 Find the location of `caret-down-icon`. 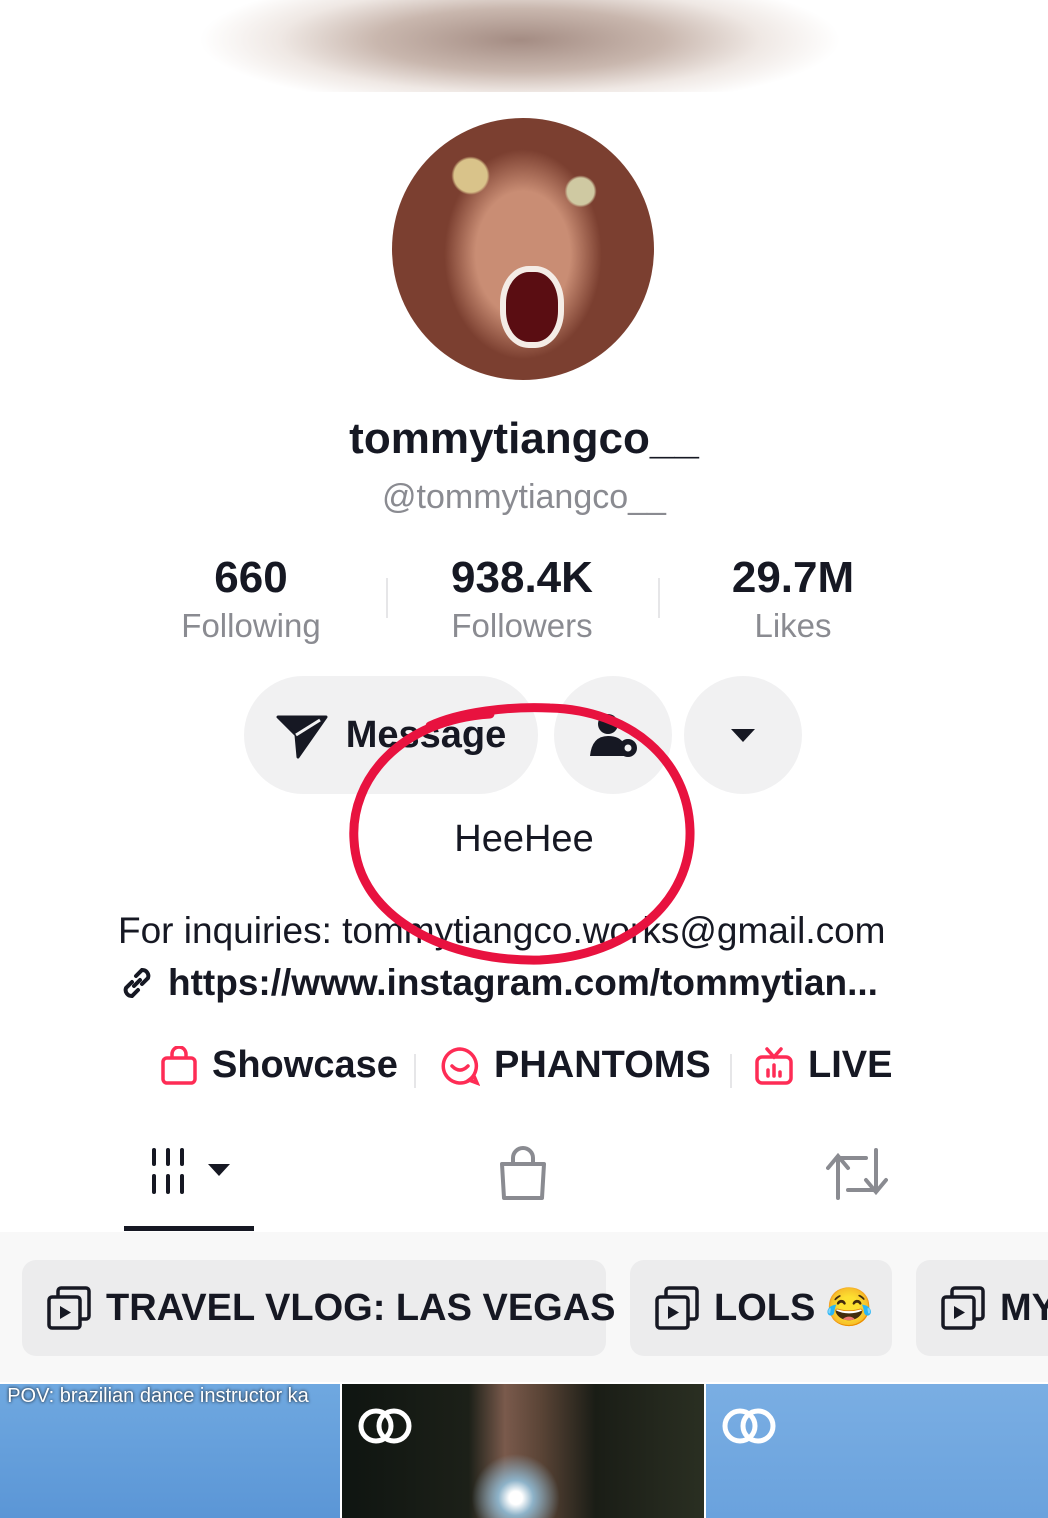

caret-down-icon is located at coordinates (743, 735).